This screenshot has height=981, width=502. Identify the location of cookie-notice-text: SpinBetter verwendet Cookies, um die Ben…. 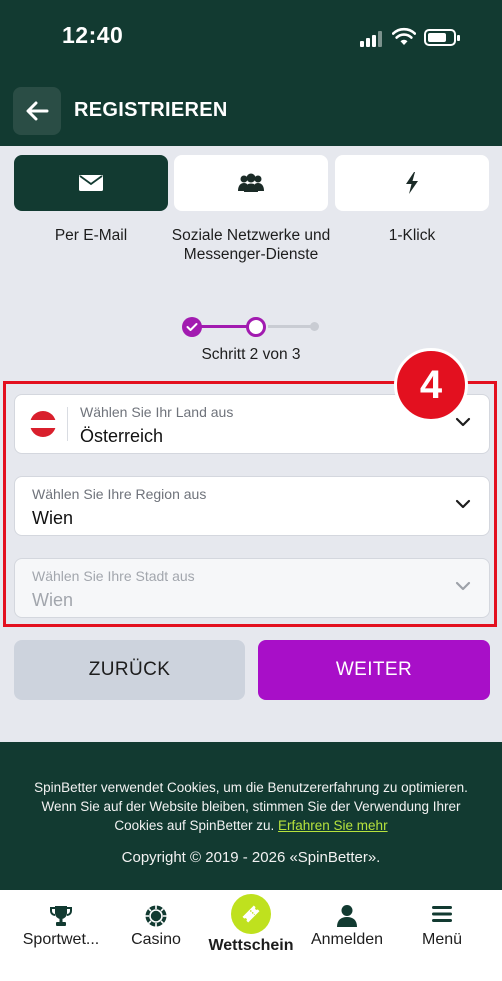
(251, 806).